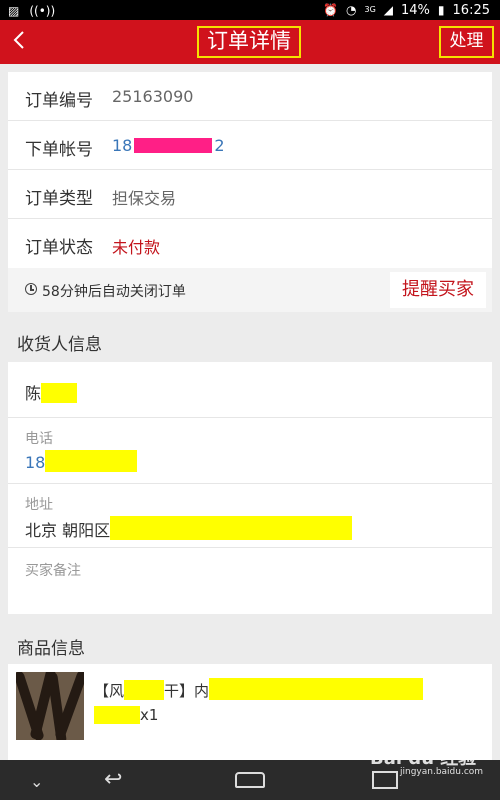  Describe the element at coordinates (415, 10) in the screenshot. I see `battery-level: 14%` at that location.